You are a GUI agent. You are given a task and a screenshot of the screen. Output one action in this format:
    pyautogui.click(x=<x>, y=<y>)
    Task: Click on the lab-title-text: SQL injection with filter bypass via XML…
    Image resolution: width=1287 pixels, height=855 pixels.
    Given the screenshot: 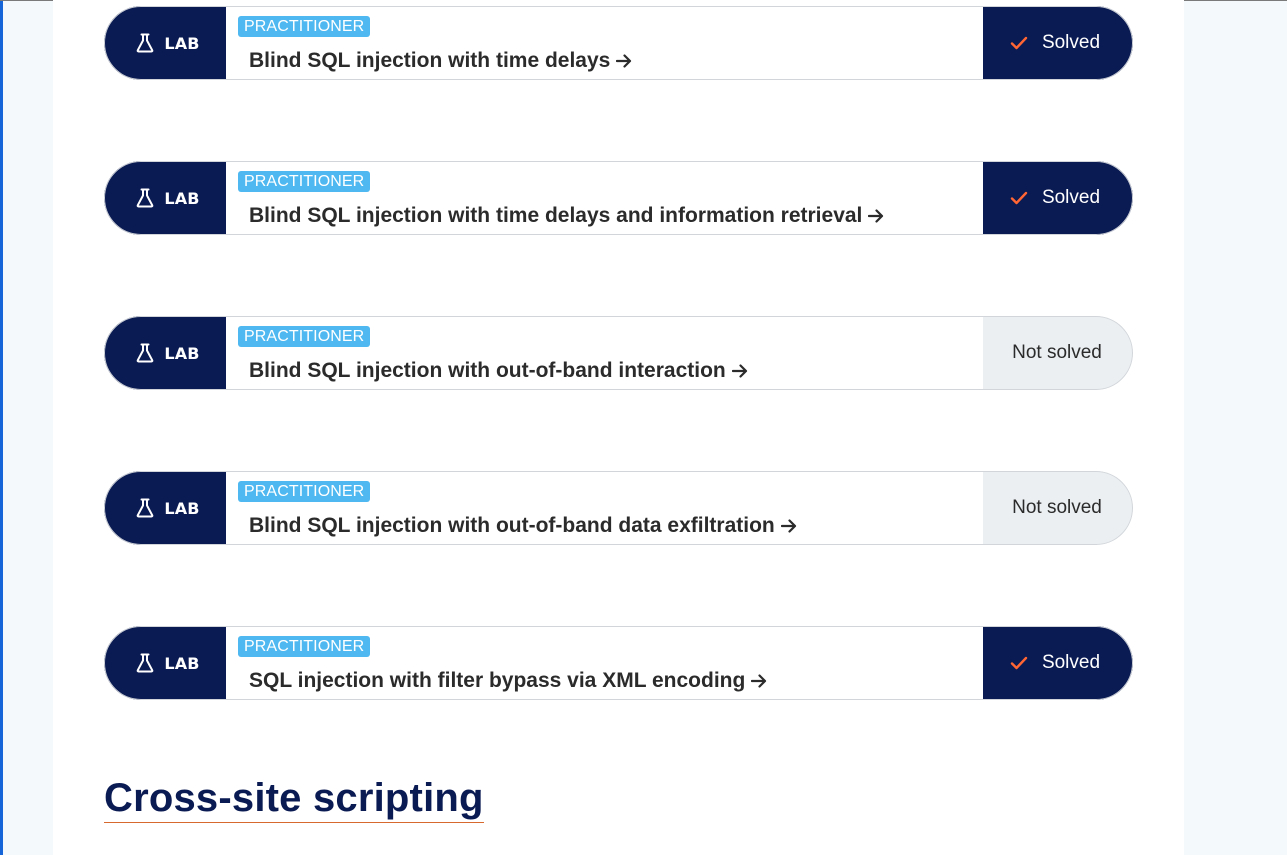 What is the action you would take?
    pyautogui.click(x=497, y=680)
    